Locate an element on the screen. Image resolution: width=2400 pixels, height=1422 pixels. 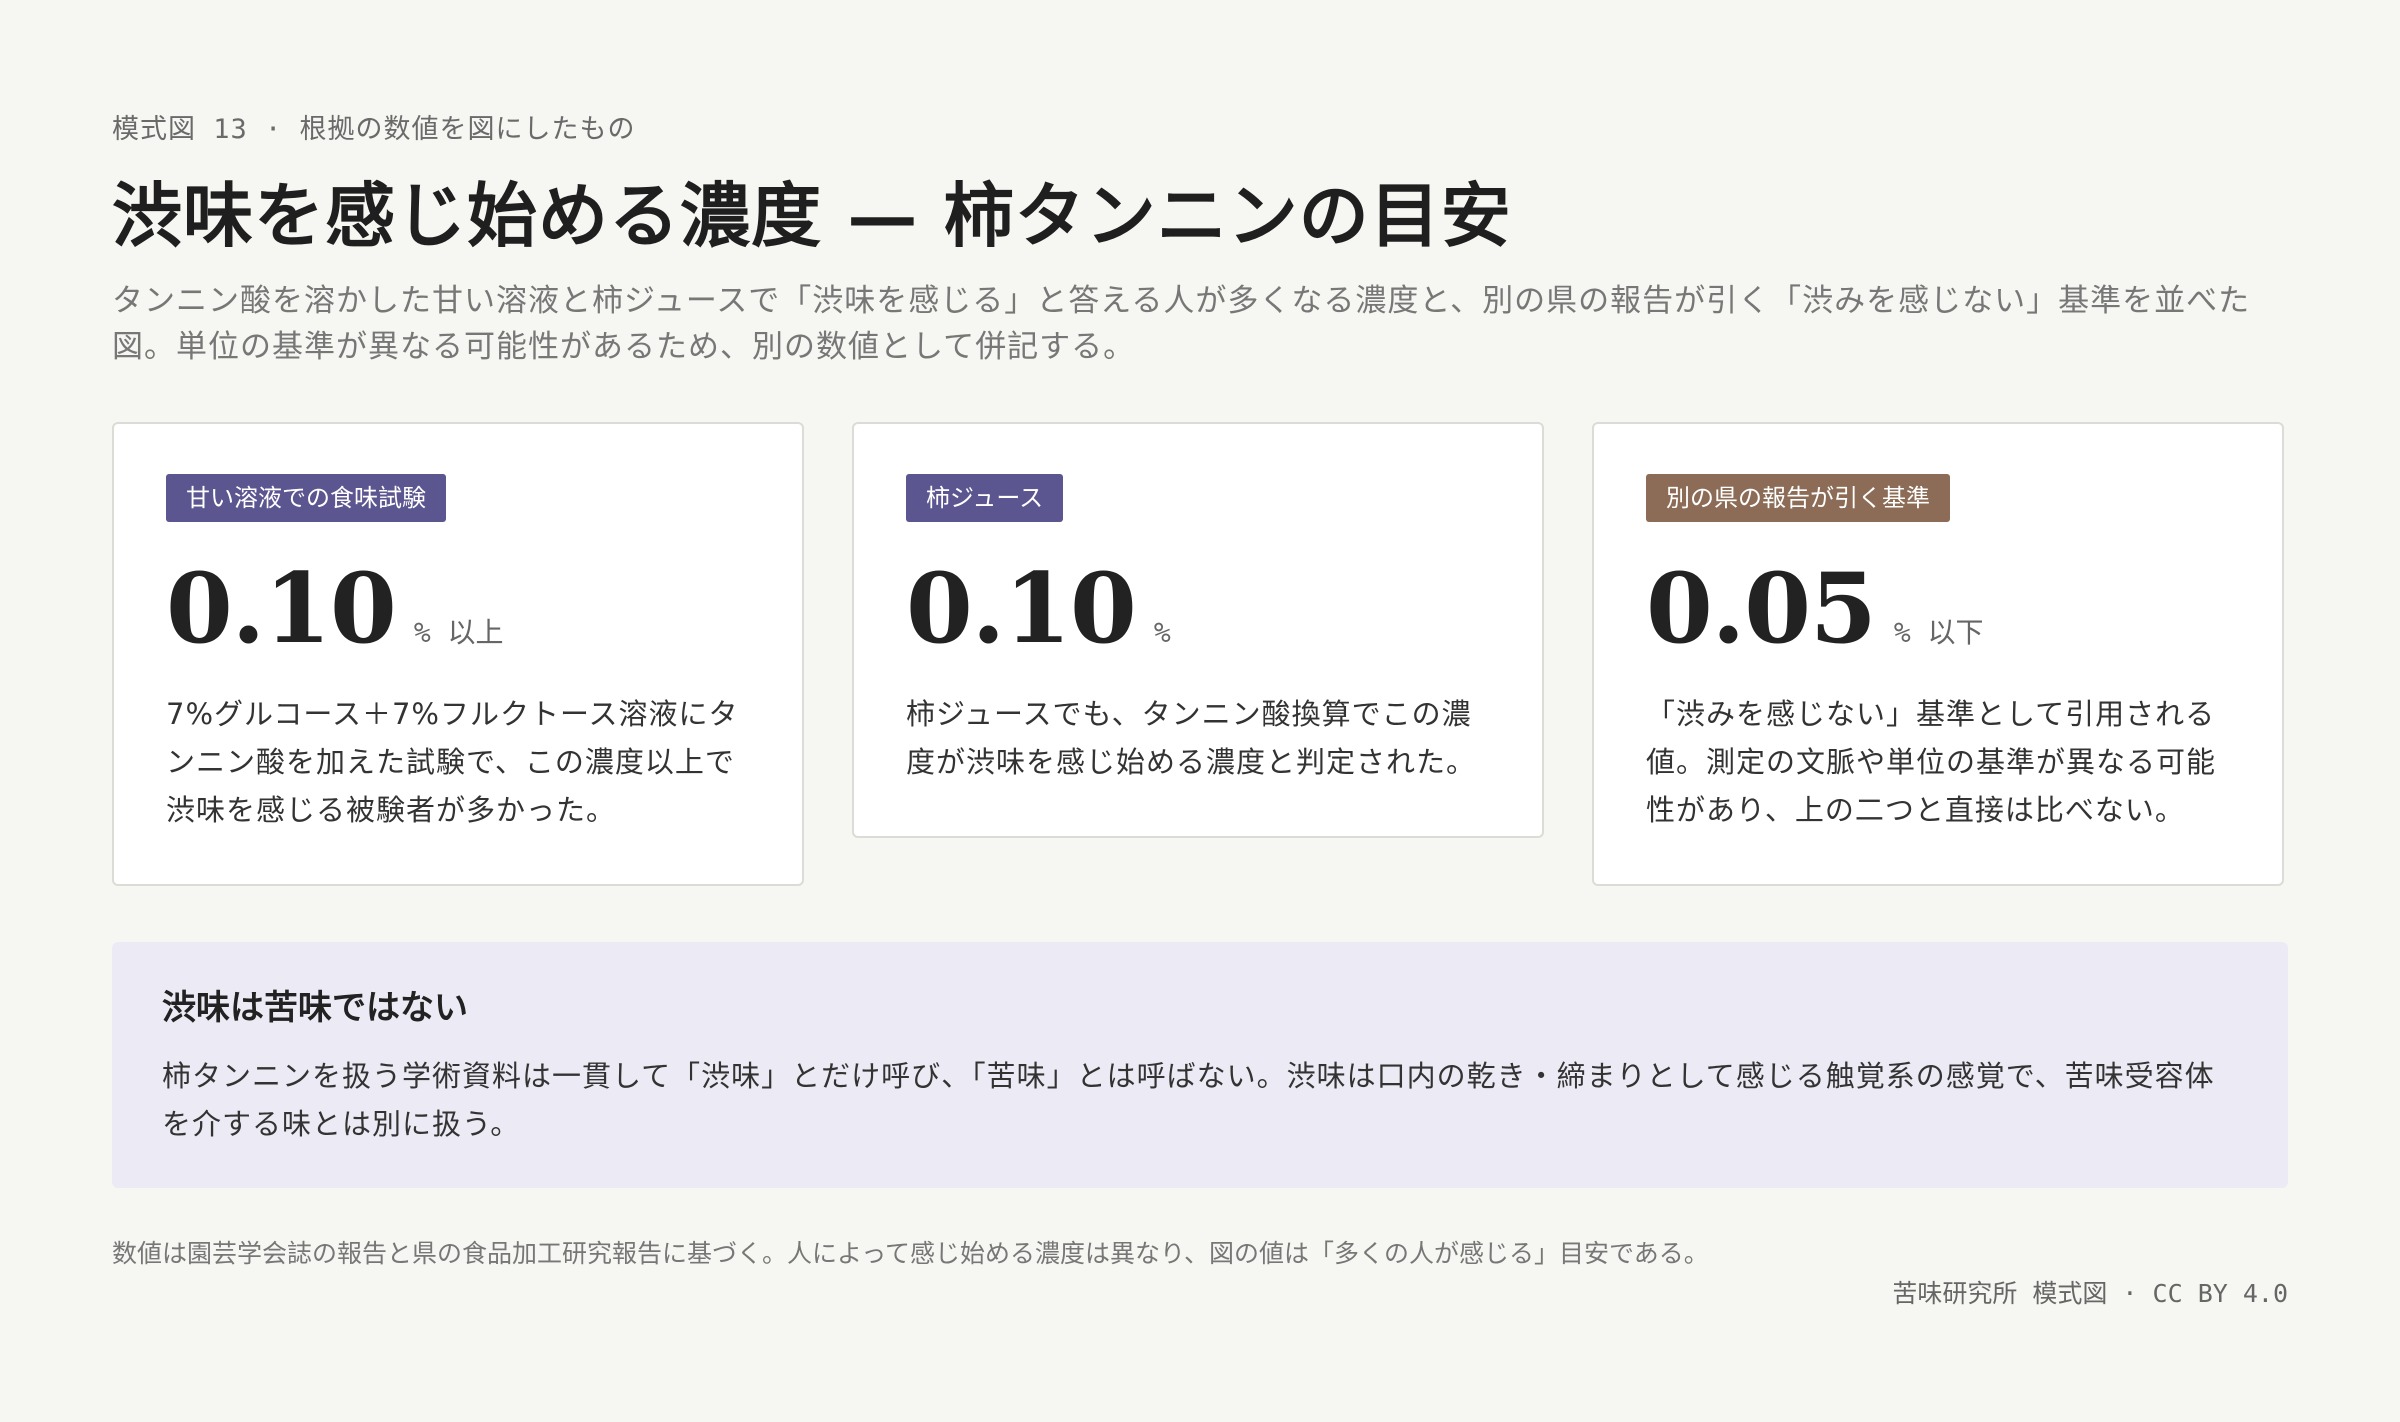
card-value-row: 0.10 % 以上 is located at coordinates (458, 609).